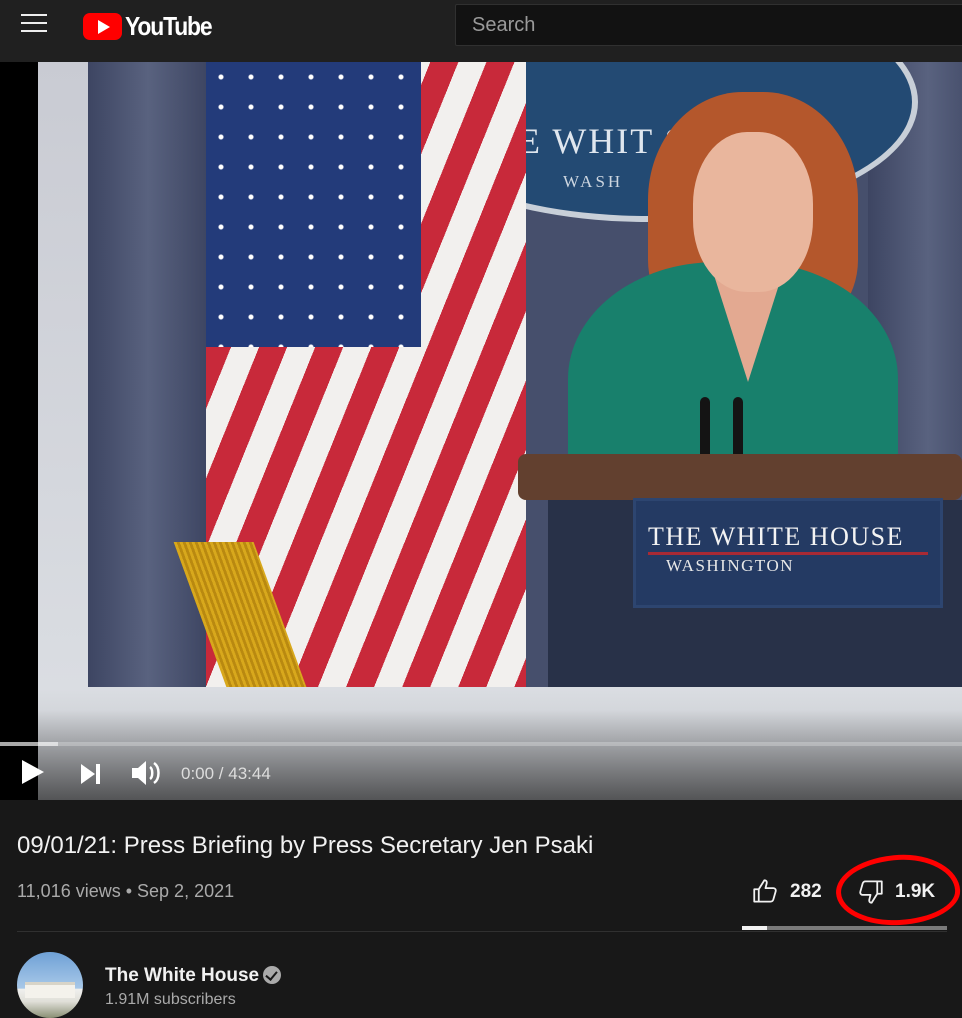 This screenshot has height=1018, width=962. I want to click on channel-avatar, so click(50, 985).